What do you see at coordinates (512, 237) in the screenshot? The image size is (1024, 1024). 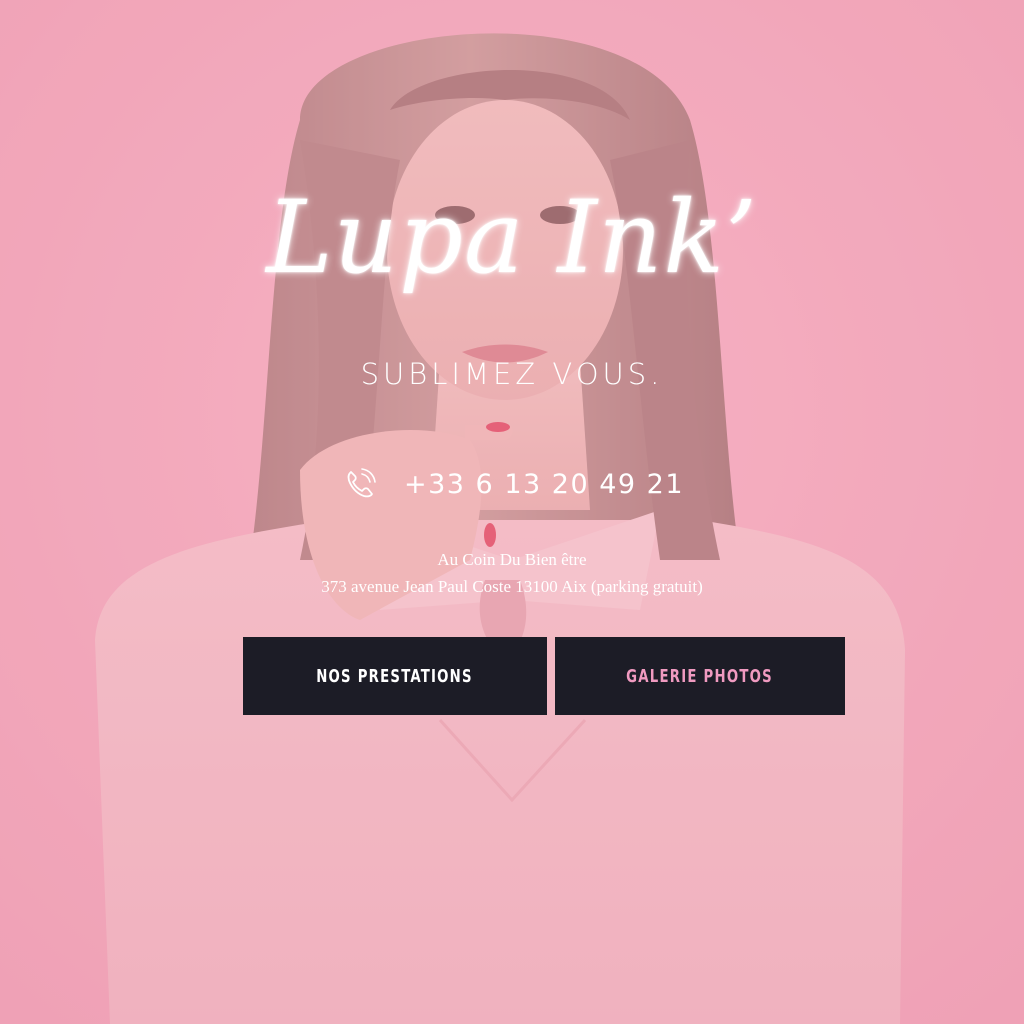 I see `brand-logo: Lupa Ink’` at bounding box center [512, 237].